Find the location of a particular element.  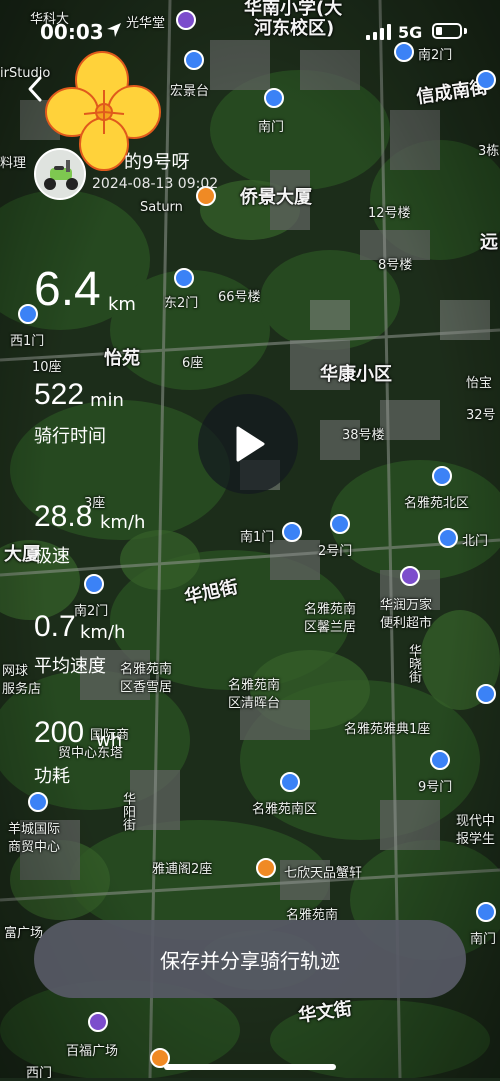

map-label: 北门 is located at coordinates (475, 541).